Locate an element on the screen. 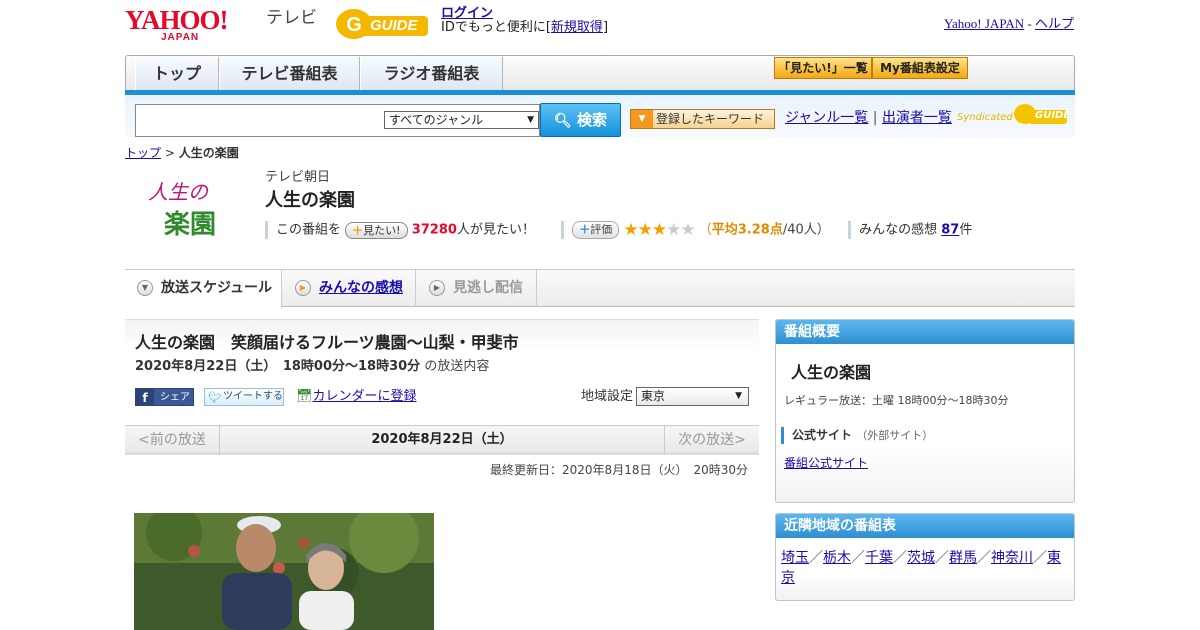 The height and width of the screenshot is (630, 1200). reviews-suffix: 件 is located at coordinates (966, 230).